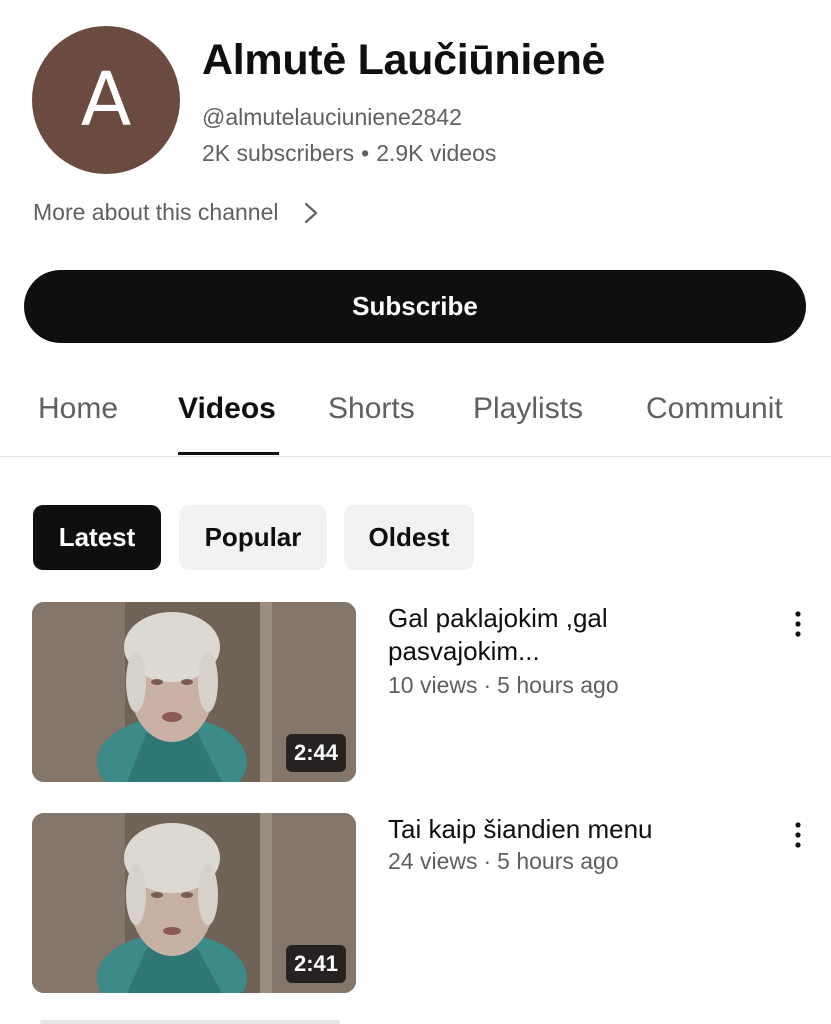  What do you see at coordinates (573, 829) in the screenshot?
I see `video-title: Tai kaip šiandien menu` at bounding box center [573, 829].